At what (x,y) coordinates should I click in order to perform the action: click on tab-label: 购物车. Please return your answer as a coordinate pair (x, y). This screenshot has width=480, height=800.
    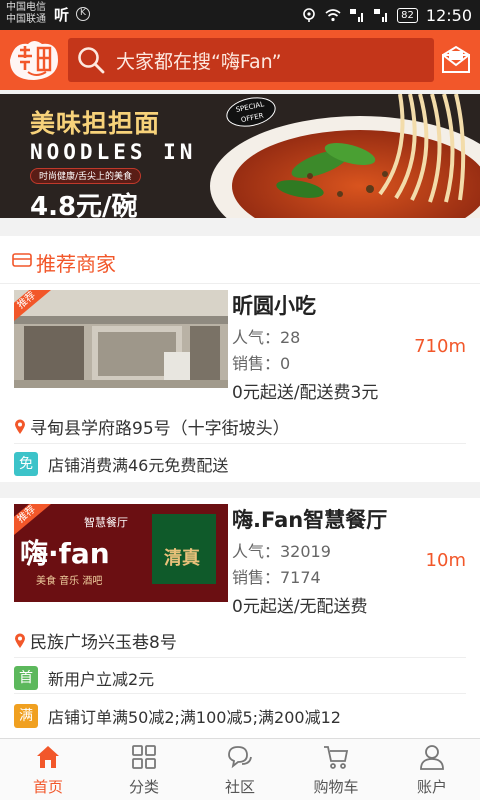
    Looking at the image, I should click on (336, 787).